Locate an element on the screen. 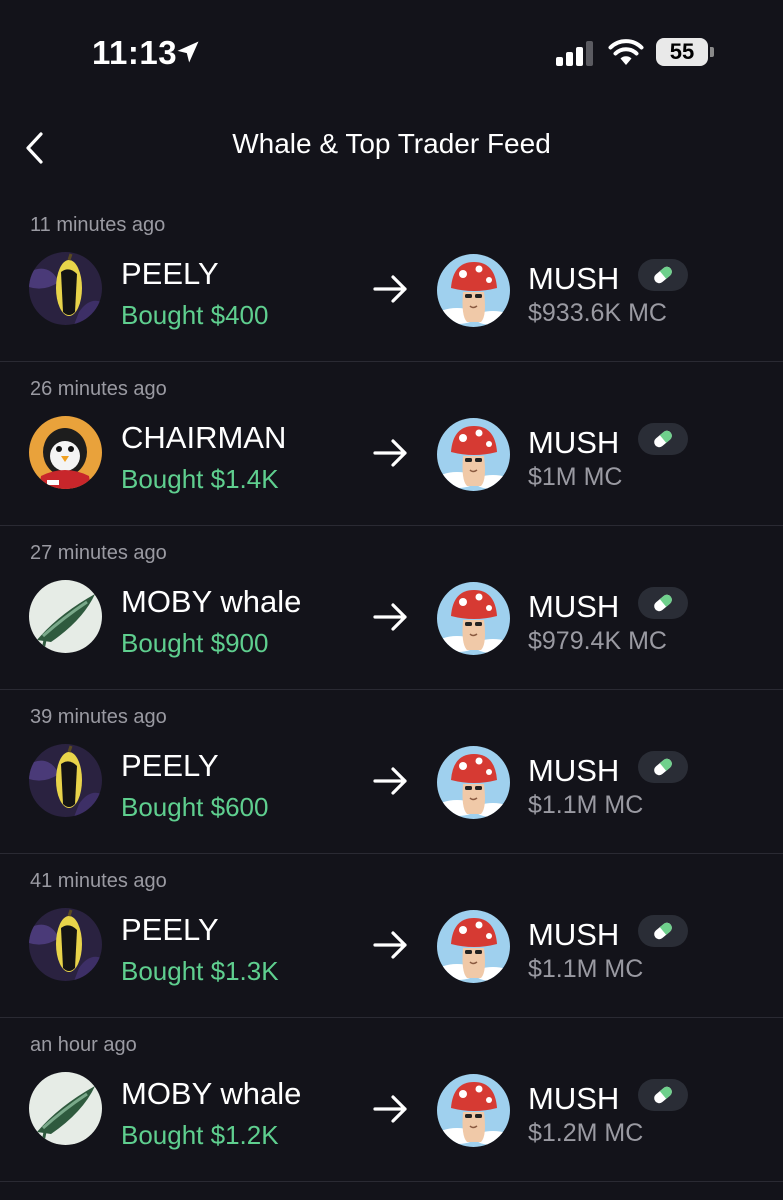 Image resolution: width=783 pixels, height=1200 pixels. market-cap: $933.6K MC is located at coordinates (597, 313).